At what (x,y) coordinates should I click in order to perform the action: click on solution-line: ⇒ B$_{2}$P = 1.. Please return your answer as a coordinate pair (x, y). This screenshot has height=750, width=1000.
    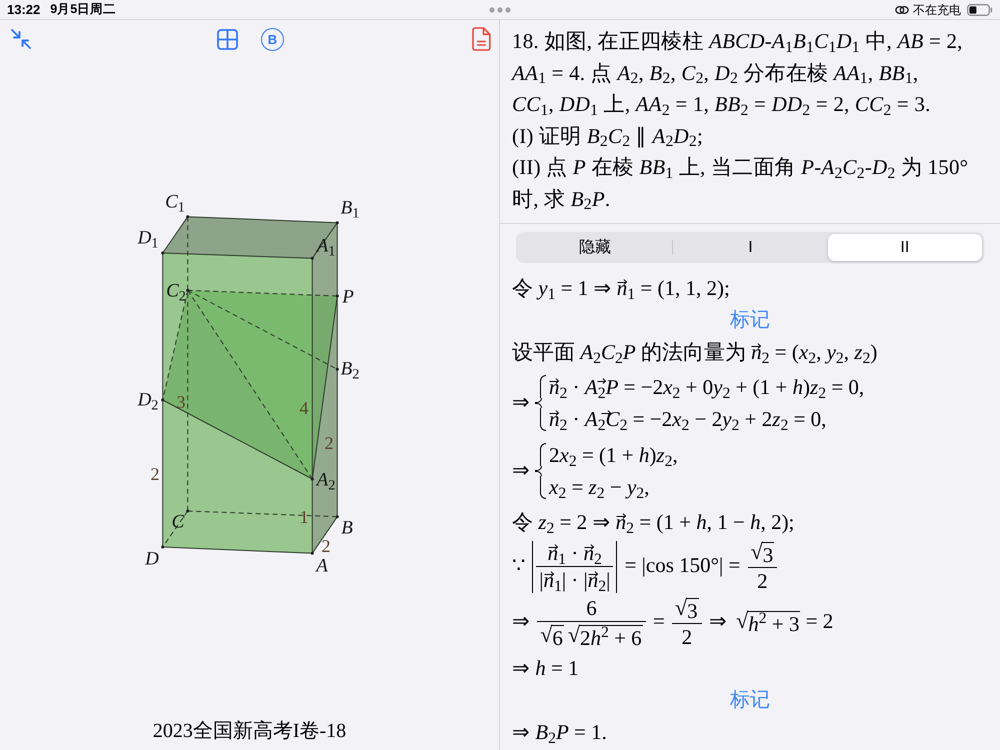
    Looking at the image, I should click on (560, 734).